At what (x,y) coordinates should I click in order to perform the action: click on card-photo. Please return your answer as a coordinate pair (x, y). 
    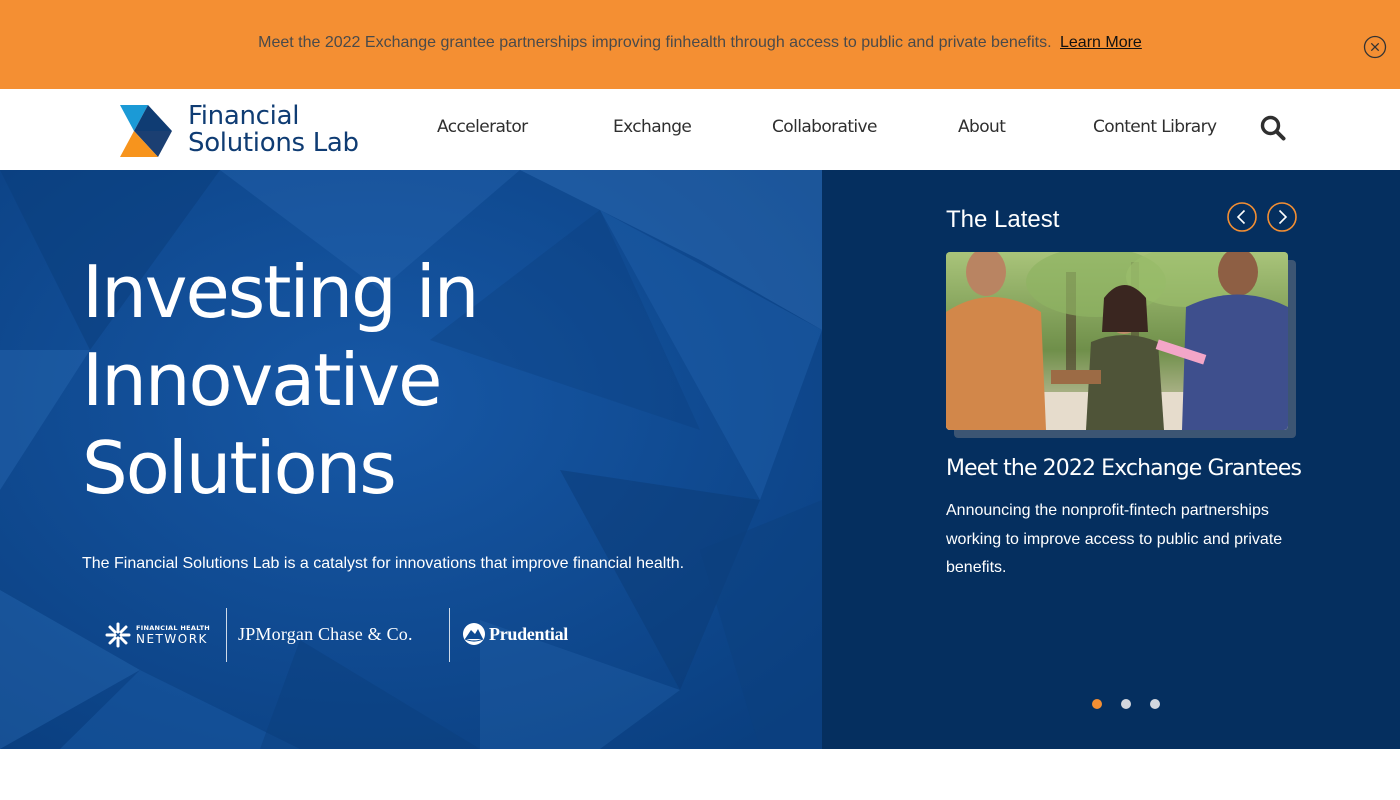
    Looking at the image, I should click on (1117, 341).